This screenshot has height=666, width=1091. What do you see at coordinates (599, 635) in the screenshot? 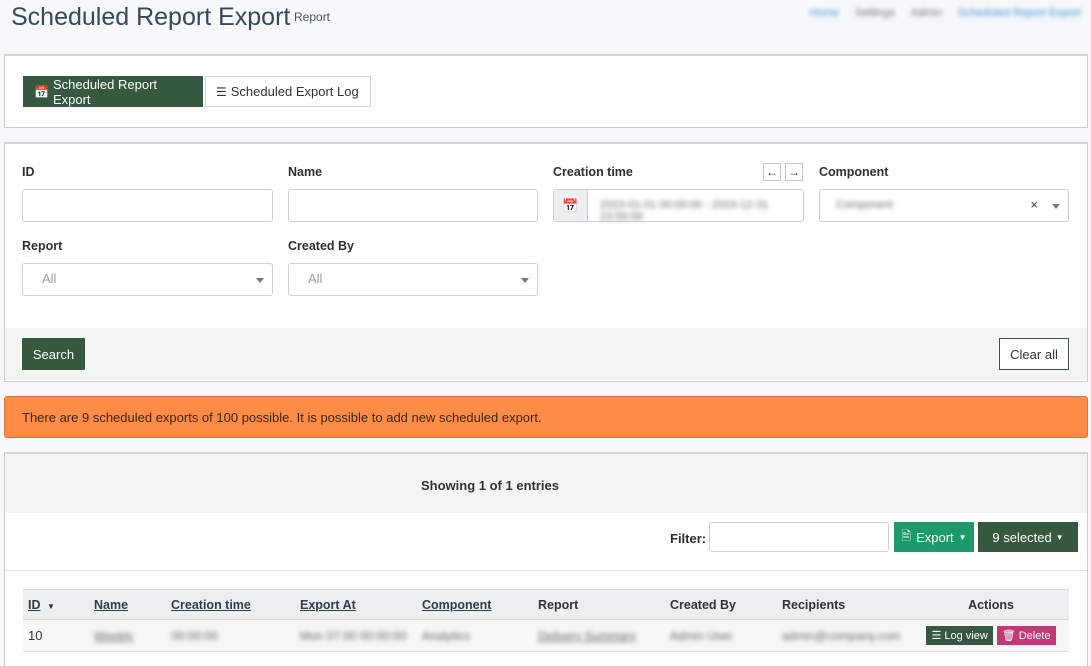
I see `cell-report: Delivery Summary` at bounding box center [599, 635].